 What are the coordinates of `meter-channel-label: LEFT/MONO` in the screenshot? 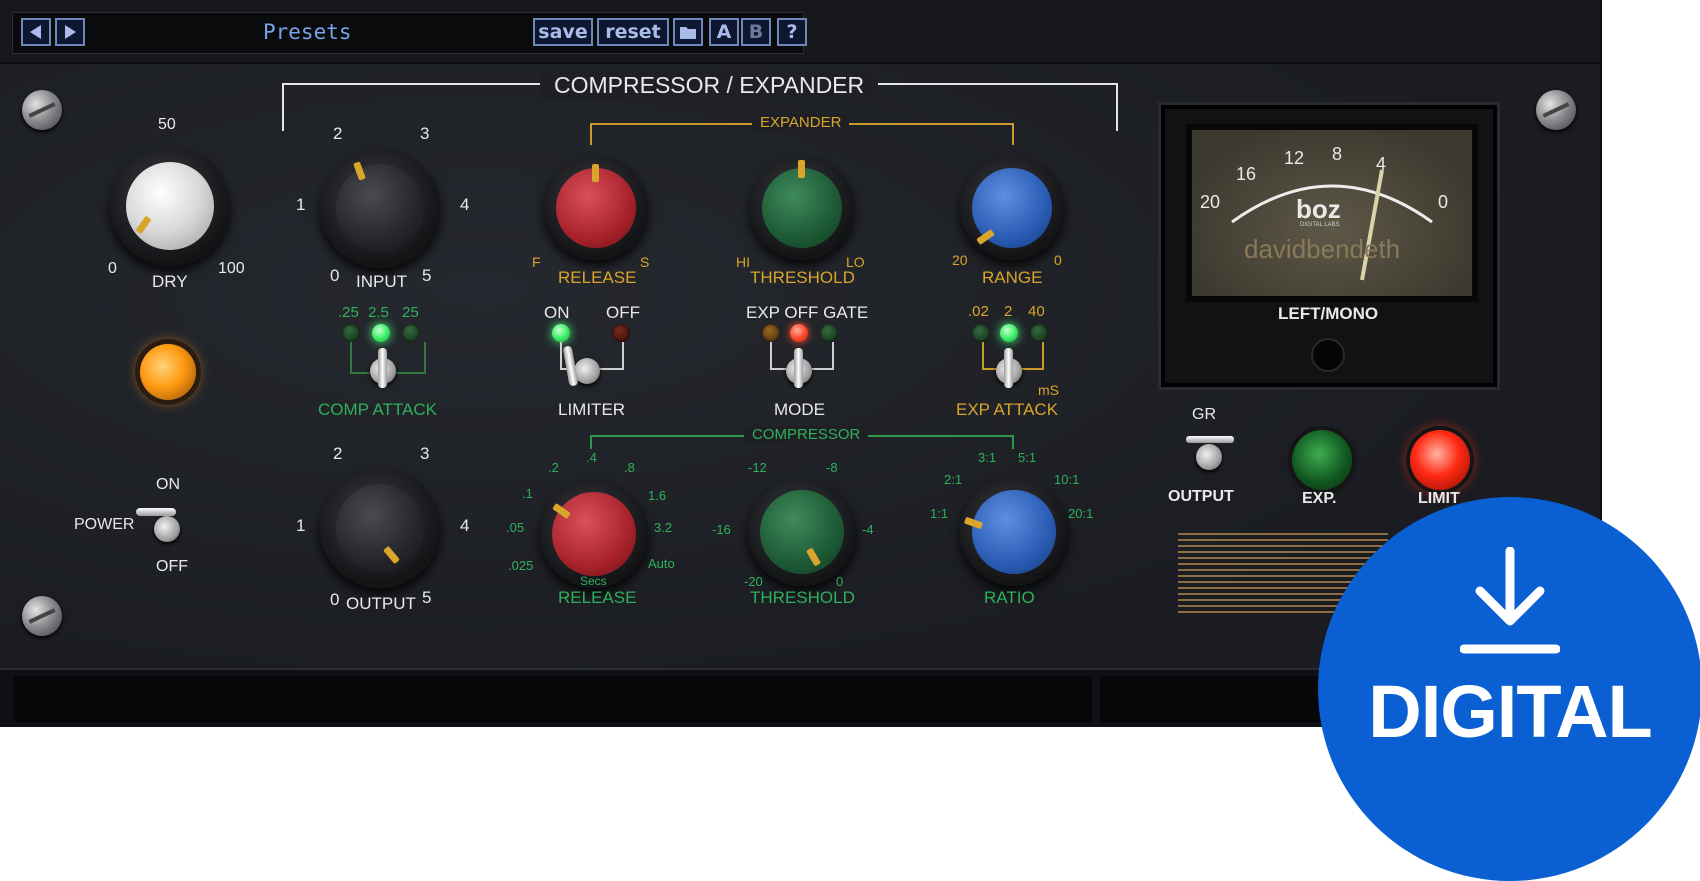 It's located at (1328, 313).